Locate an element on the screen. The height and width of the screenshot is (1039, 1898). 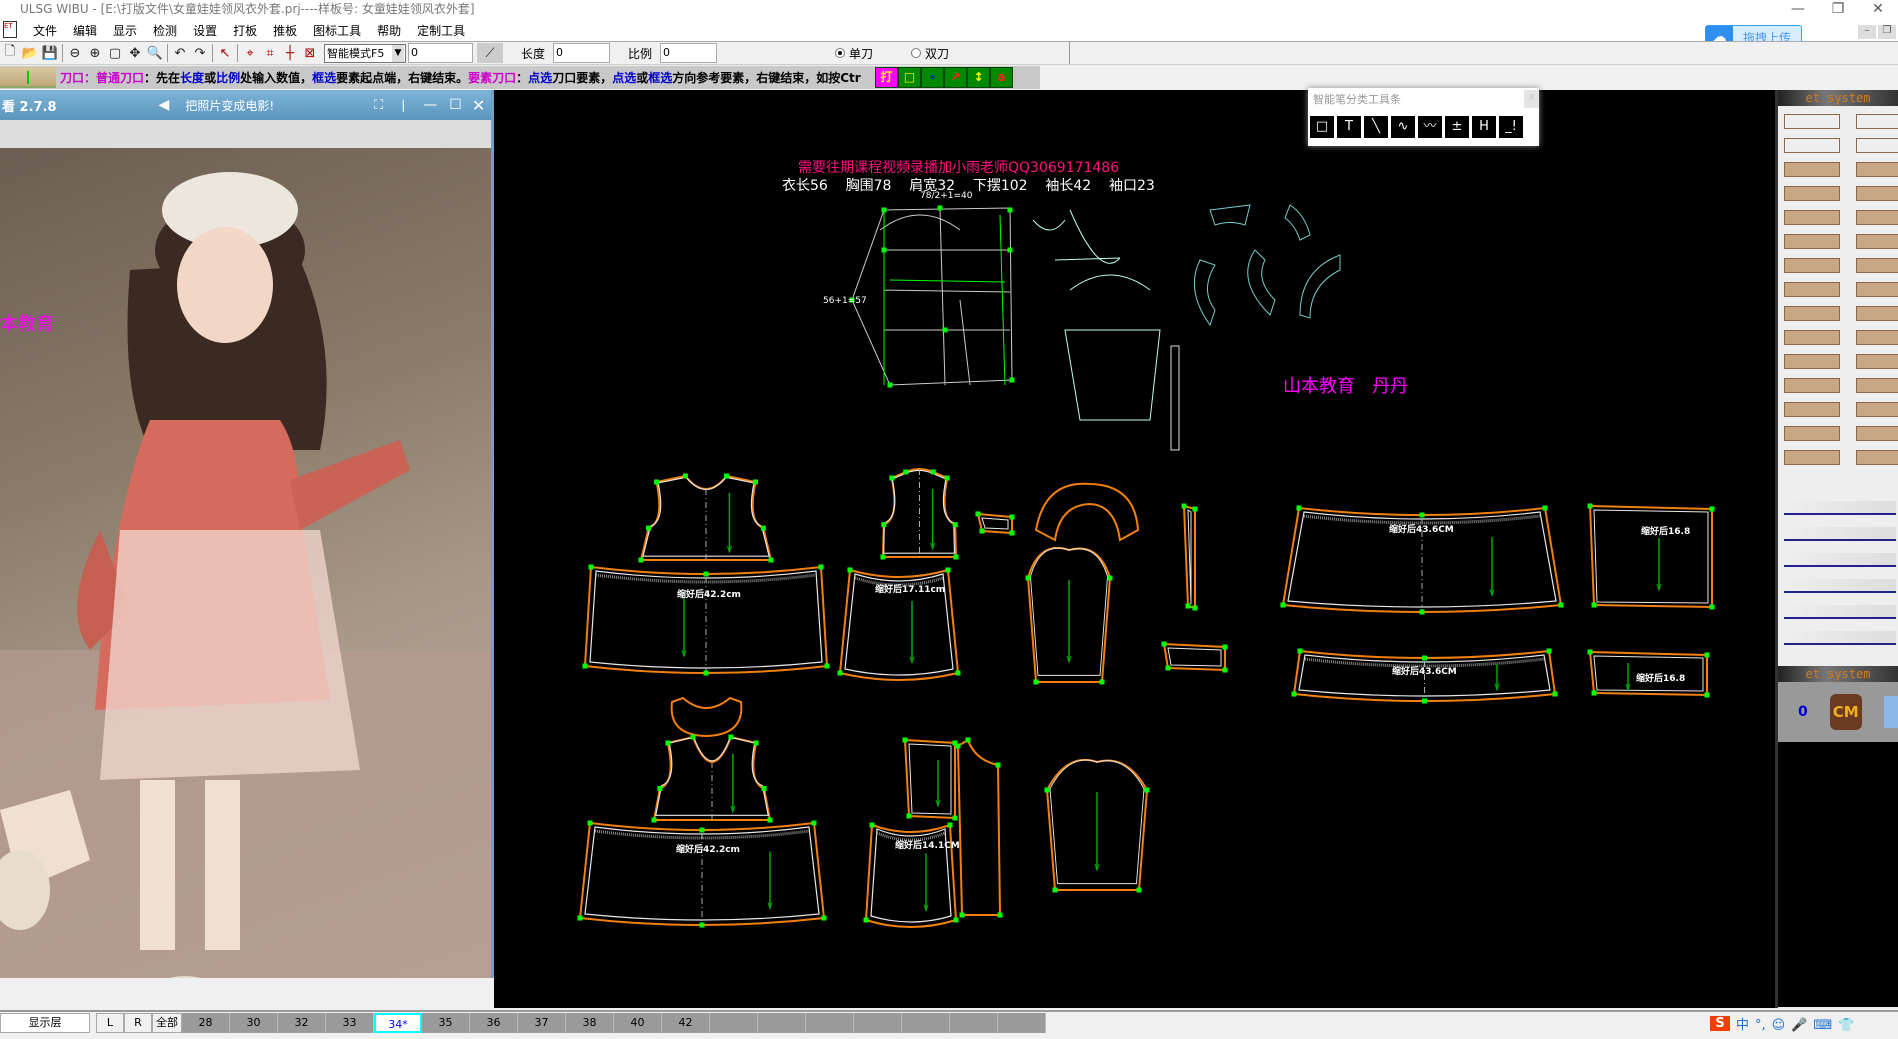
left-button: L is located at coordinates (110, 1023).